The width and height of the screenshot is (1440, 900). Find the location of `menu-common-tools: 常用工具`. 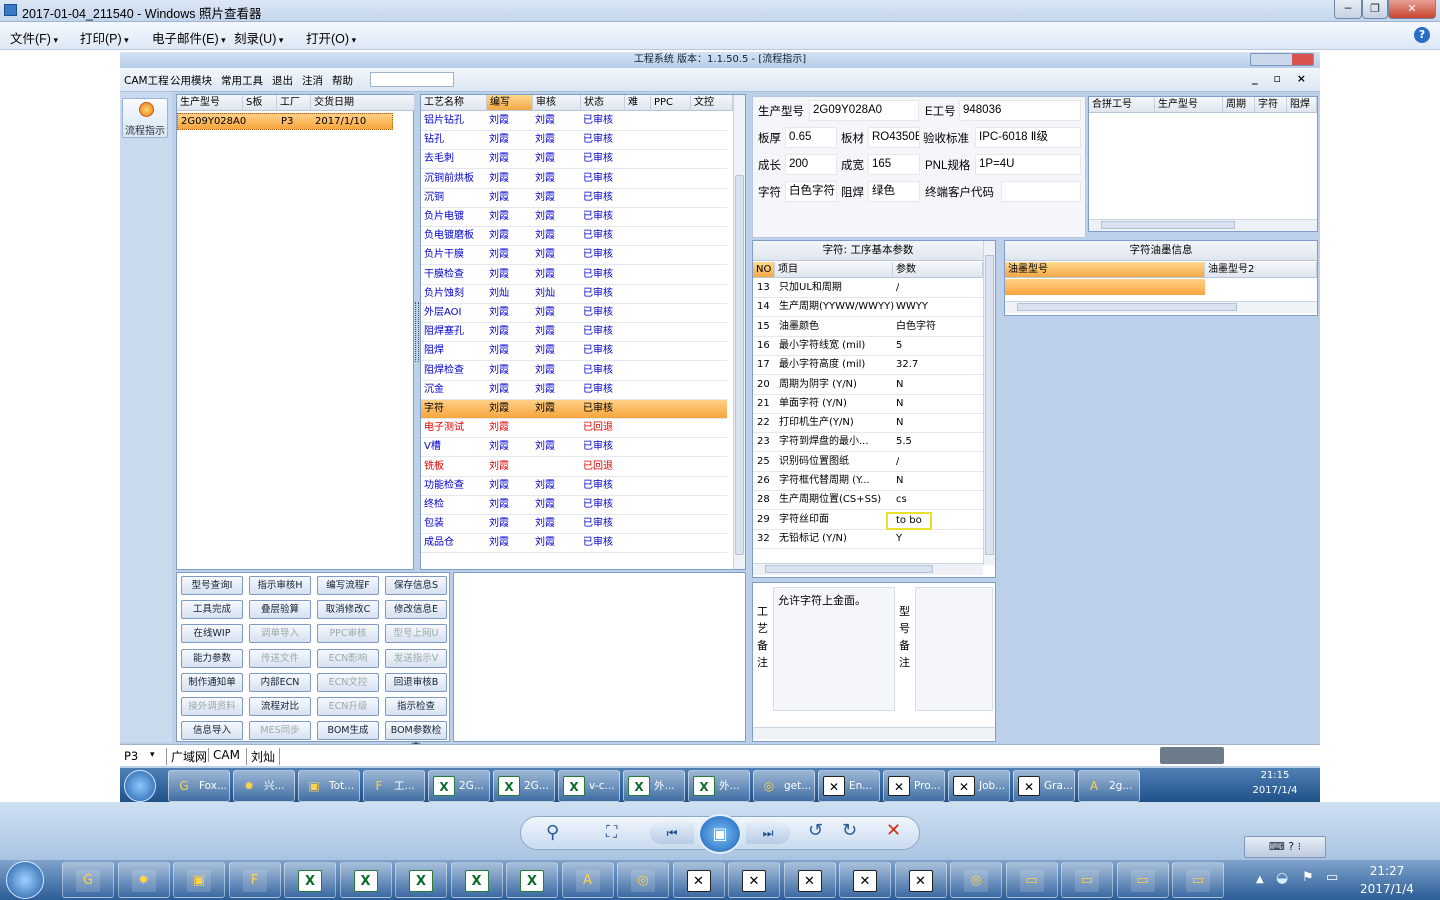

menu-common-tools: 常用工具 is located at coordinates (242, 80).